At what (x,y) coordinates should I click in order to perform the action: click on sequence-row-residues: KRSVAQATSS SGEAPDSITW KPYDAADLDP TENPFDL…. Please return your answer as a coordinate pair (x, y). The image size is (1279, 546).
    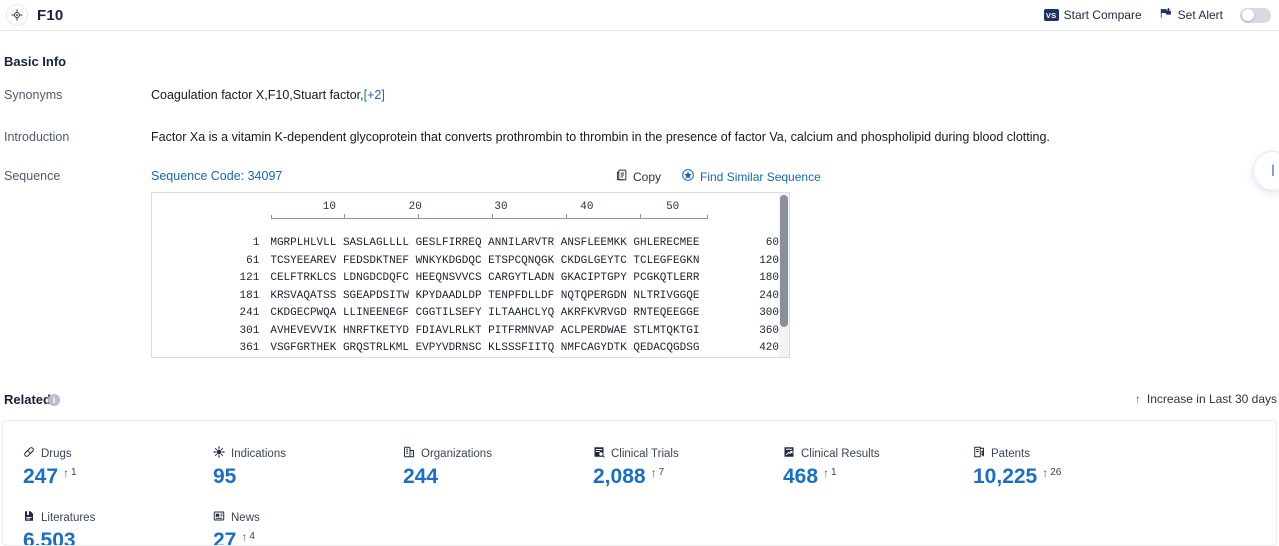
    Looking at the image, I should click on (485, 295).